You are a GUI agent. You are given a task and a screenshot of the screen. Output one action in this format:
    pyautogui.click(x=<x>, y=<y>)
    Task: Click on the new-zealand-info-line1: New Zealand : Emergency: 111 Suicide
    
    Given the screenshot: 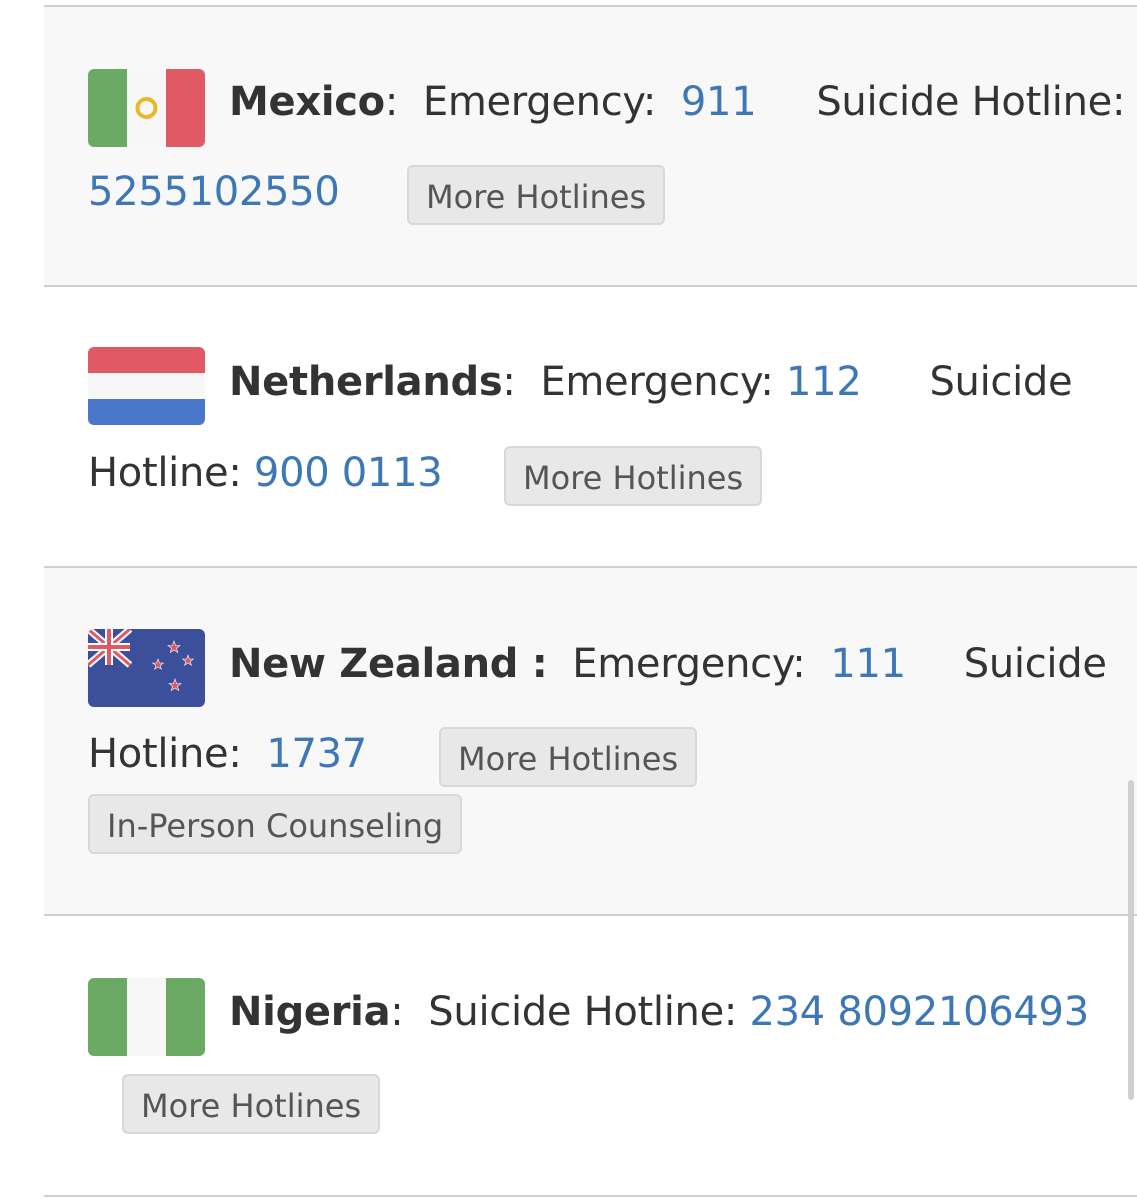 What is the action you would take?
    pyautogui.click(x=668, y=664)
    